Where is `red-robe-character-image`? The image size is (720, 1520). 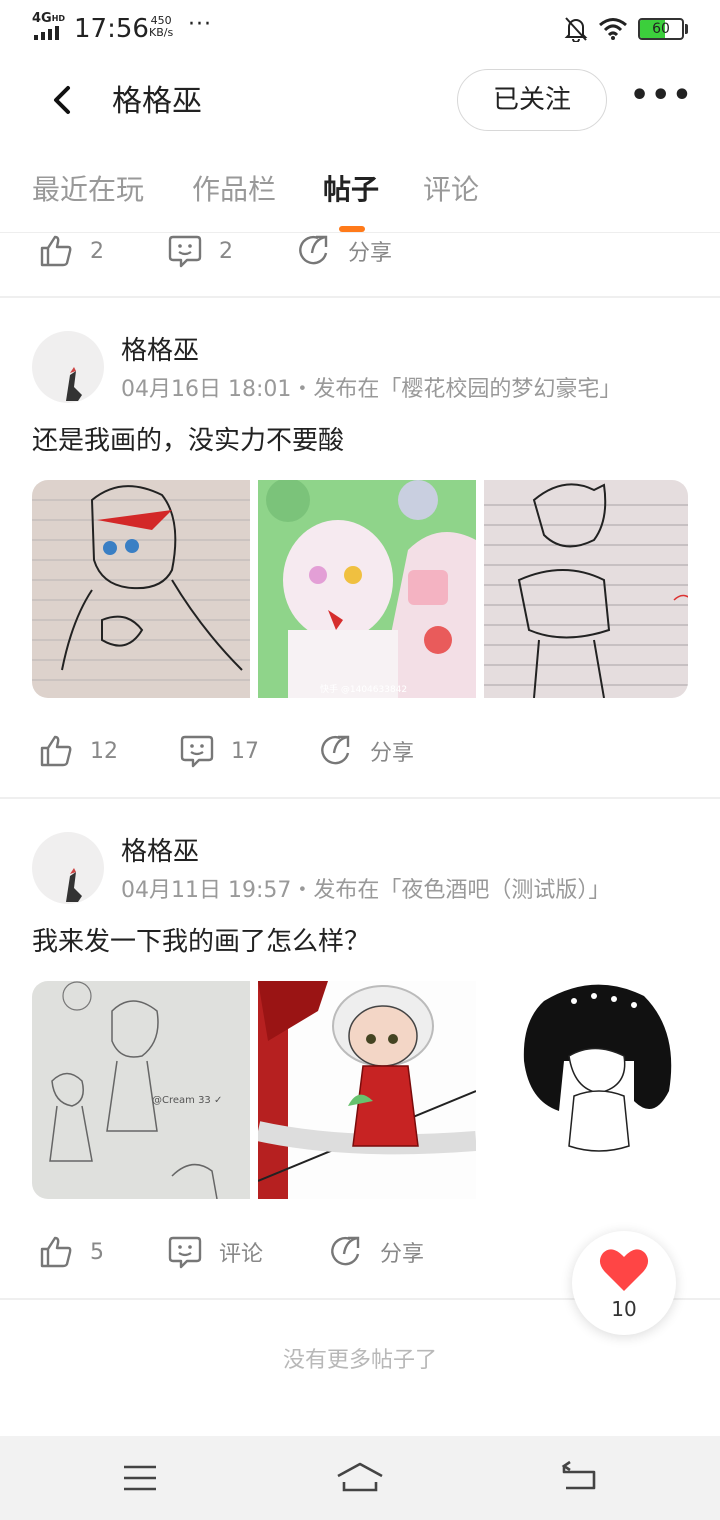 red-robe-character-image is located at coordinates (367, 1090).